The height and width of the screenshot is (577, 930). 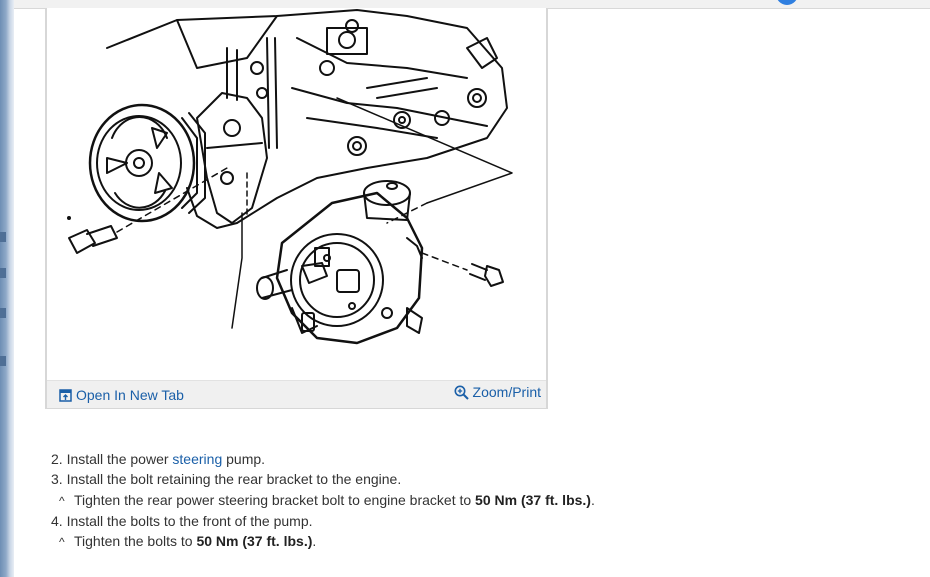 I want to click on zoom-print-label: Zoom/Print, so click(x=506, y=392).